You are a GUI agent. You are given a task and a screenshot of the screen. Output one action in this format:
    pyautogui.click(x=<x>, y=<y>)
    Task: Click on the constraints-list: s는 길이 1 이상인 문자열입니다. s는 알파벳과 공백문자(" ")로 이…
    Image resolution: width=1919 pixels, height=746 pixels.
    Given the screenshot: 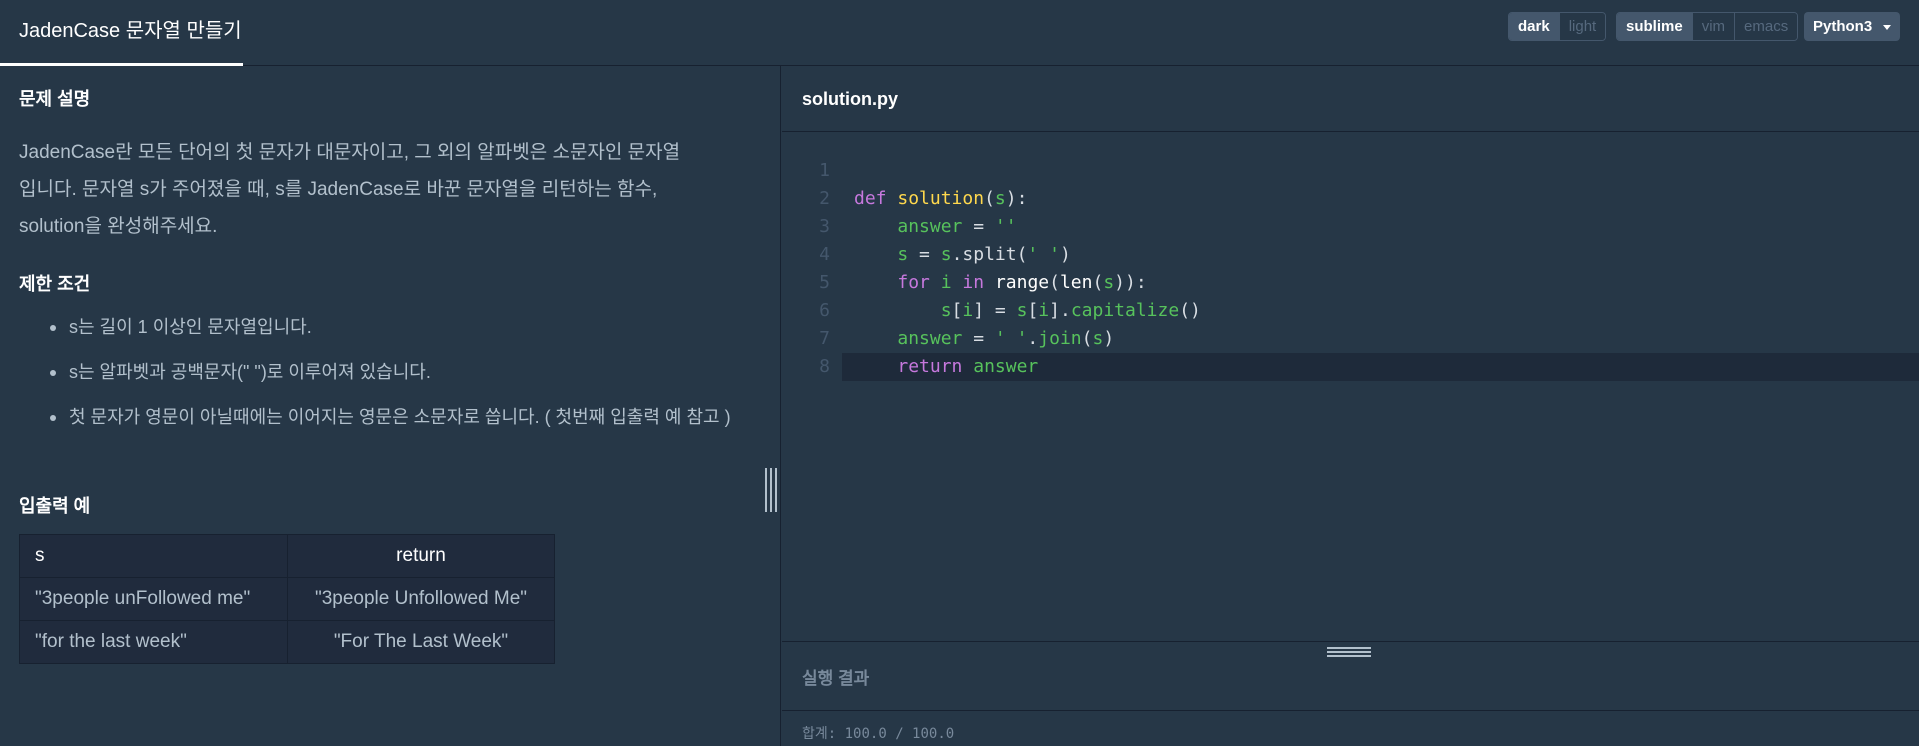 What is the action you would take?
    pyautogui.click(x=379, y=379)
    